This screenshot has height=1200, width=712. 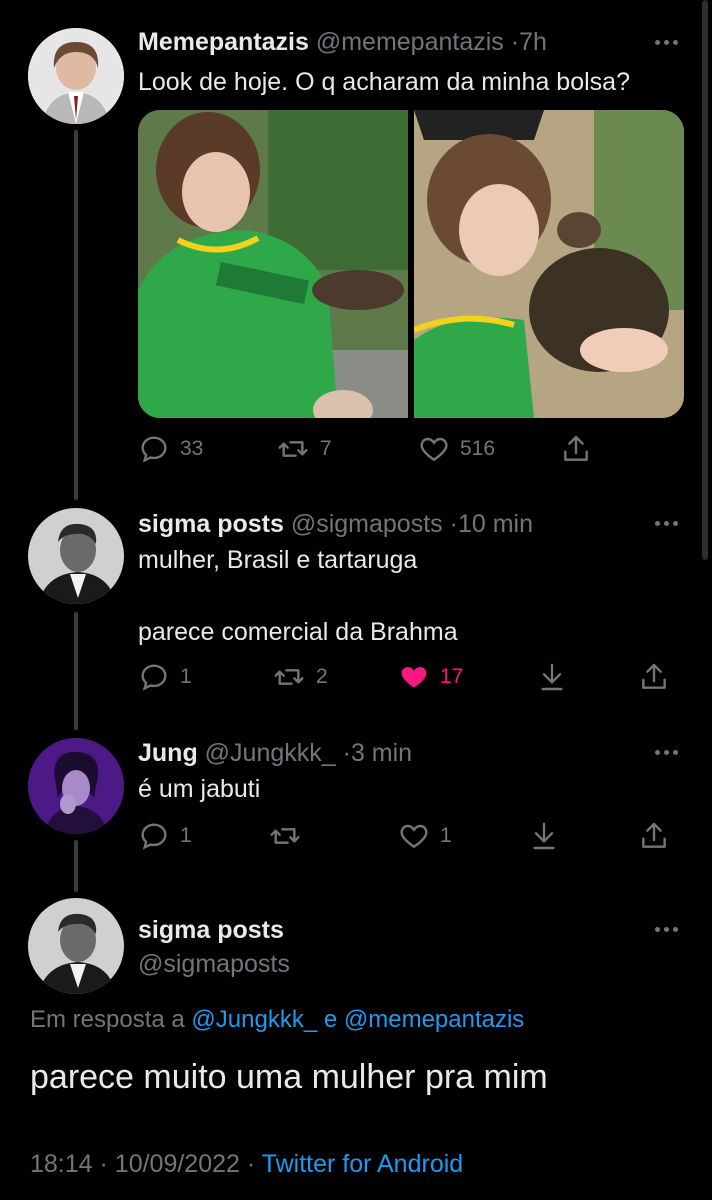 I want to click on scrollbar, so click(x=705, y=280).